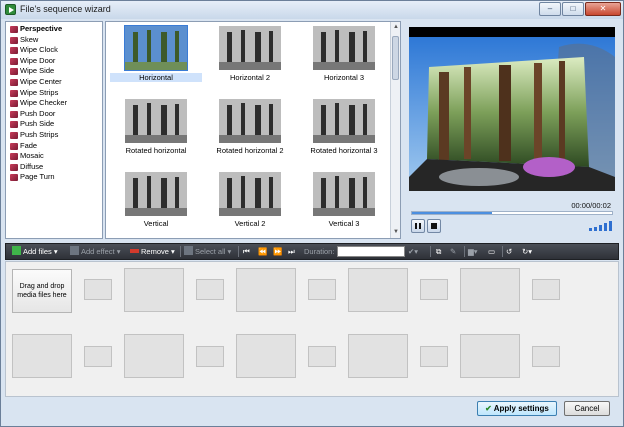 Image resolution: width=624 pixels, height=427 pixels. I want to click on effect-item: Push Door, so click(56, 114).